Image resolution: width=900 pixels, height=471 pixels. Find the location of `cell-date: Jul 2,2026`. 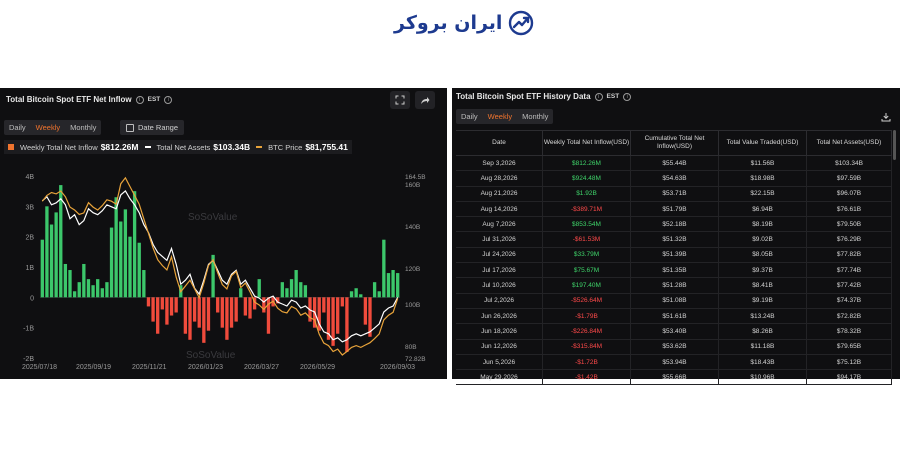

cell-date: Jul 2,2026 is located at coordinates (499, 300).